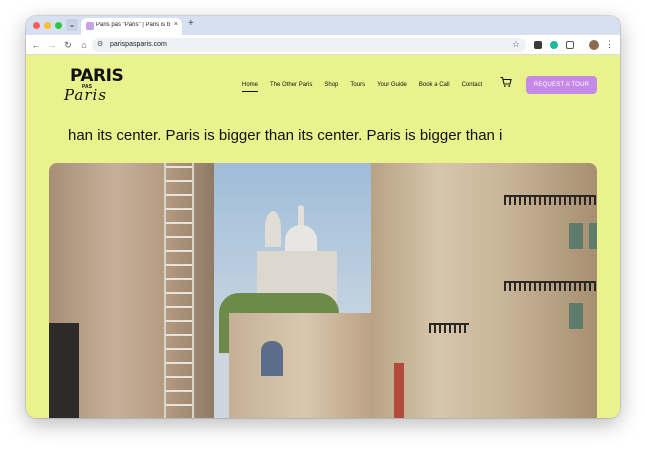 This screenshot has width=645, height=449. I want to click on address-bar: ⚙ parispasparis.com ☆, so click(309, 45).